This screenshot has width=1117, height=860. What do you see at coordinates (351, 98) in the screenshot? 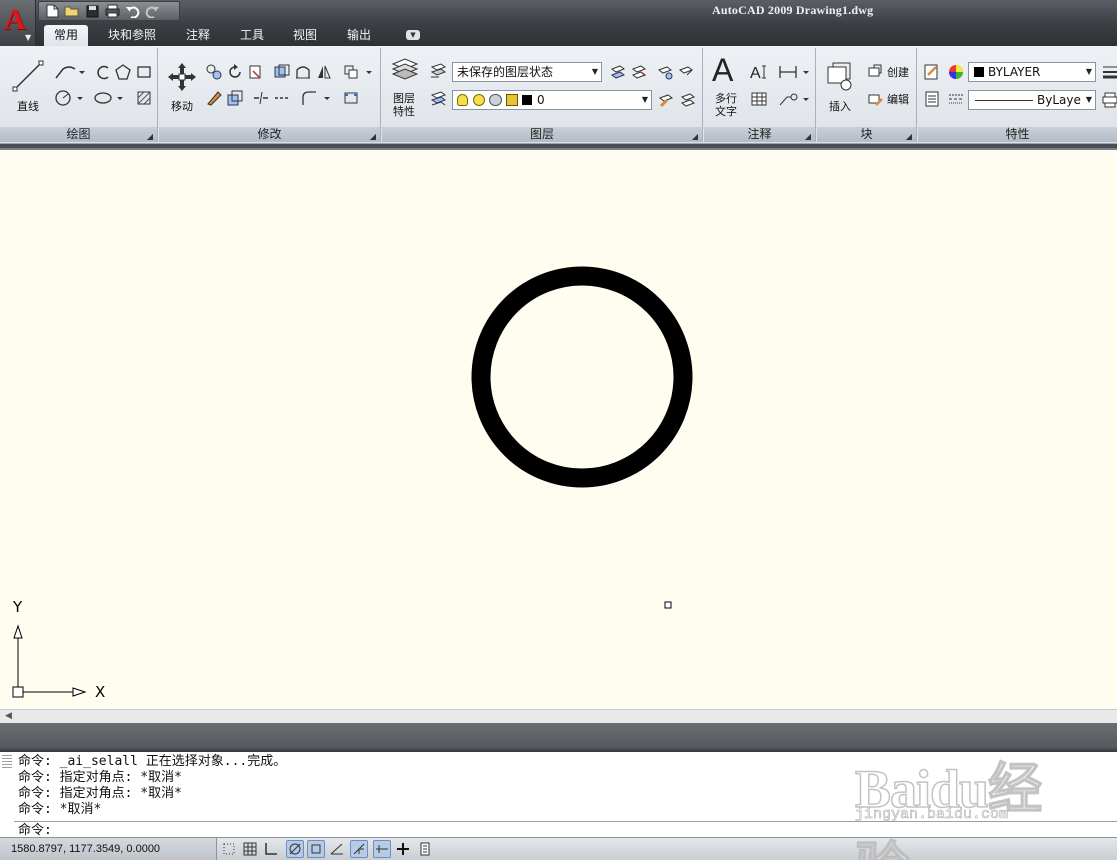
I see `explode-icon` at bounding box center [351, 98].